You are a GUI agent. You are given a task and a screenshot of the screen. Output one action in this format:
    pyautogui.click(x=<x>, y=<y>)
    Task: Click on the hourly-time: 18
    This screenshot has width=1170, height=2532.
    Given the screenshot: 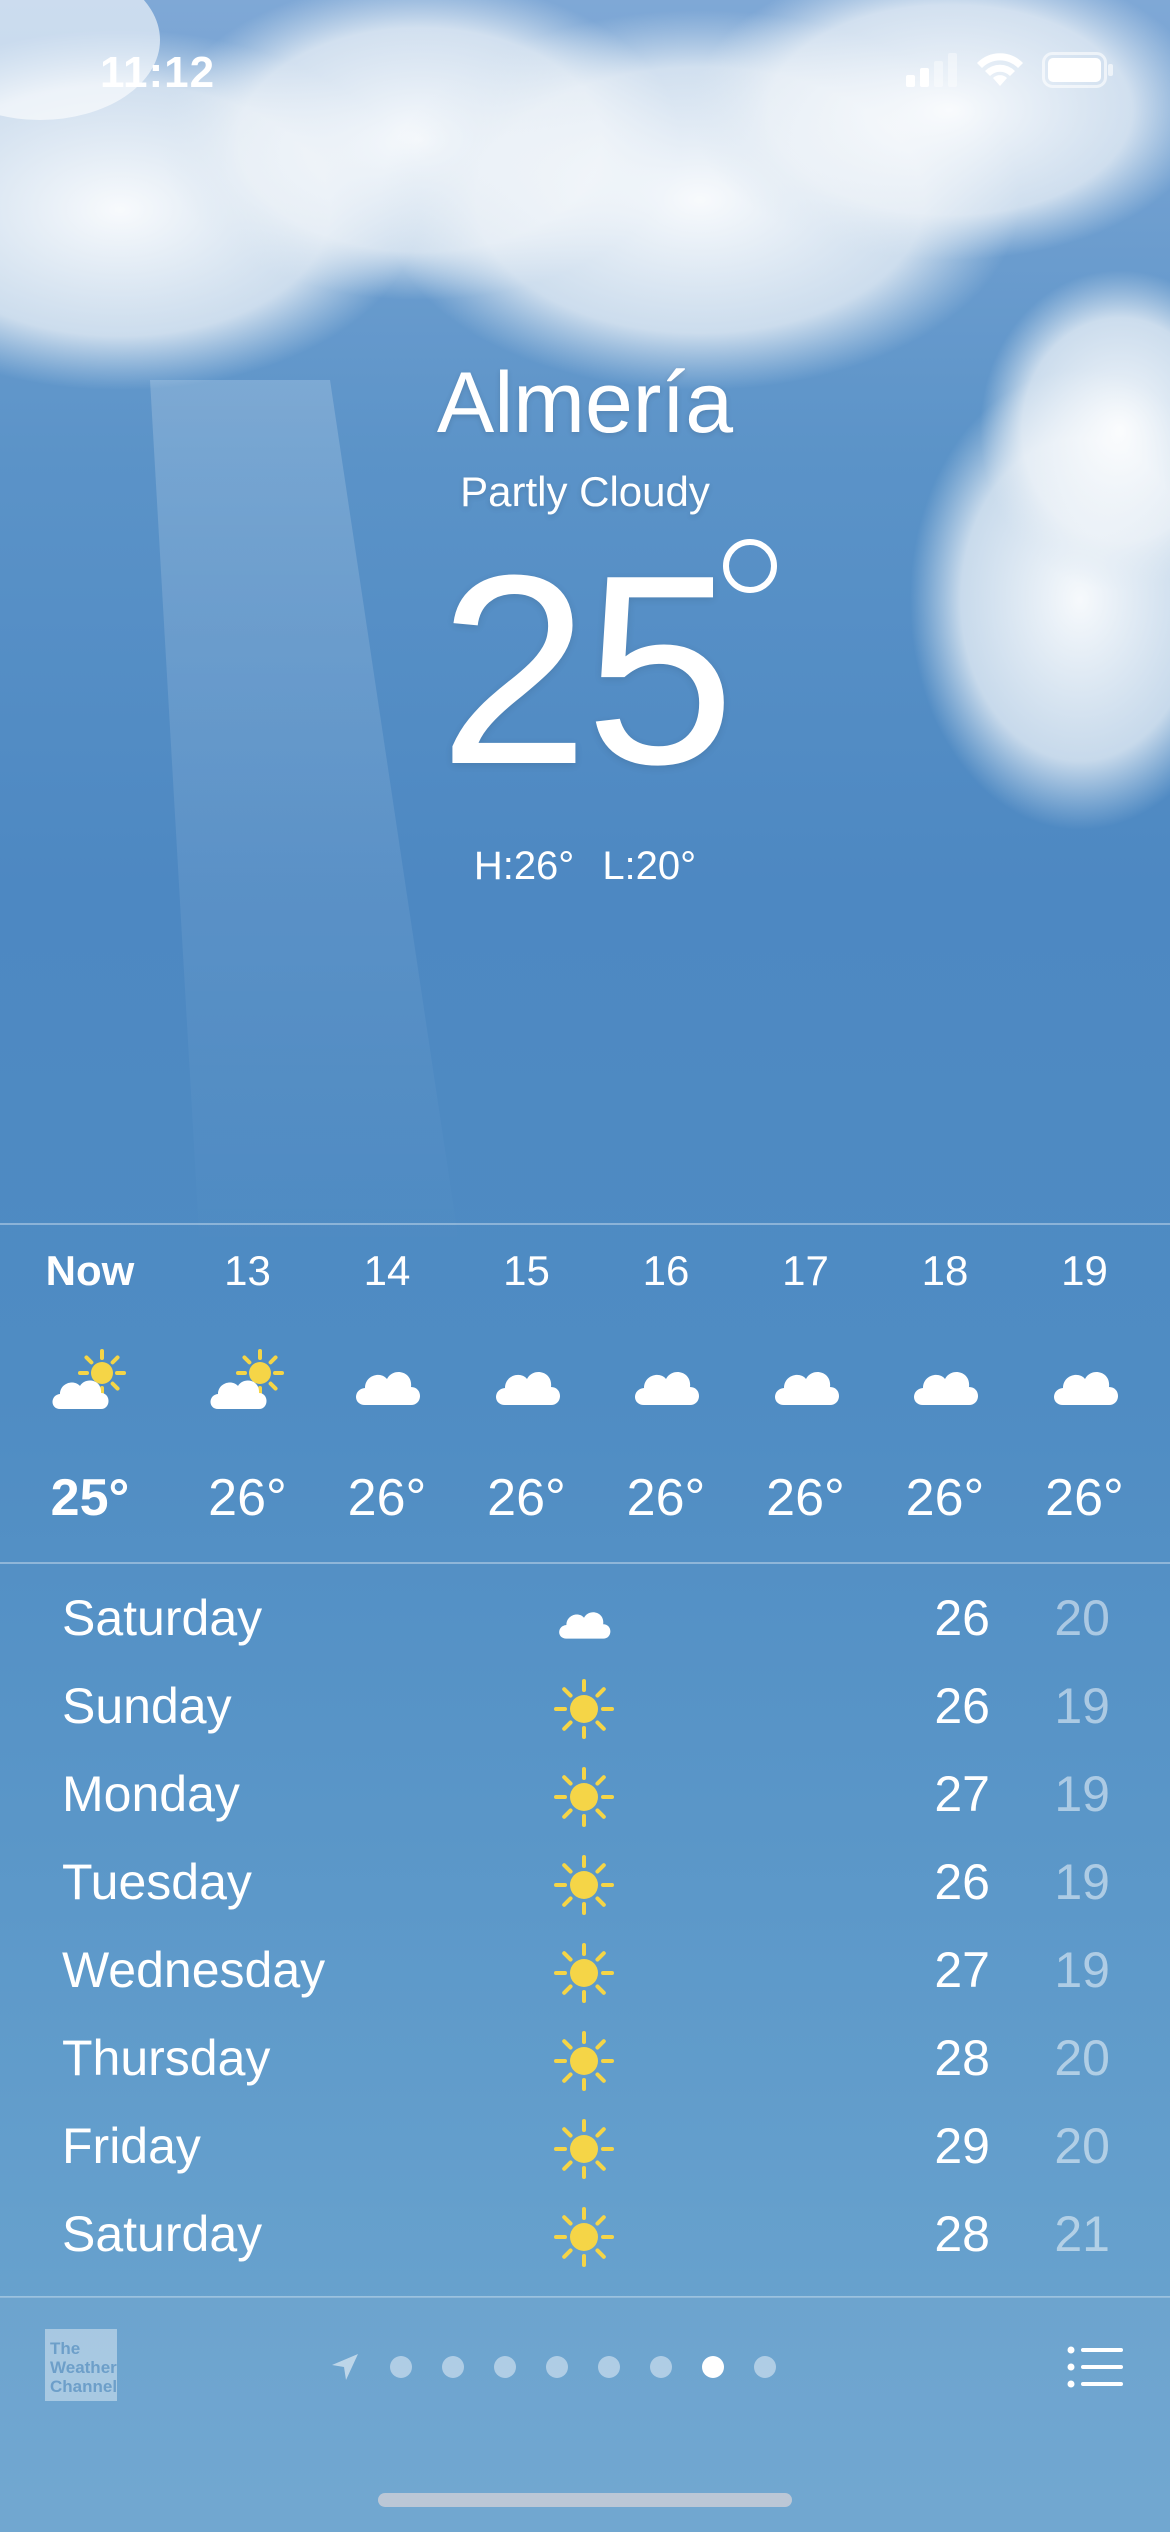 What is the action you would take?
    pyautogui.click(x=945, y=1270)
    